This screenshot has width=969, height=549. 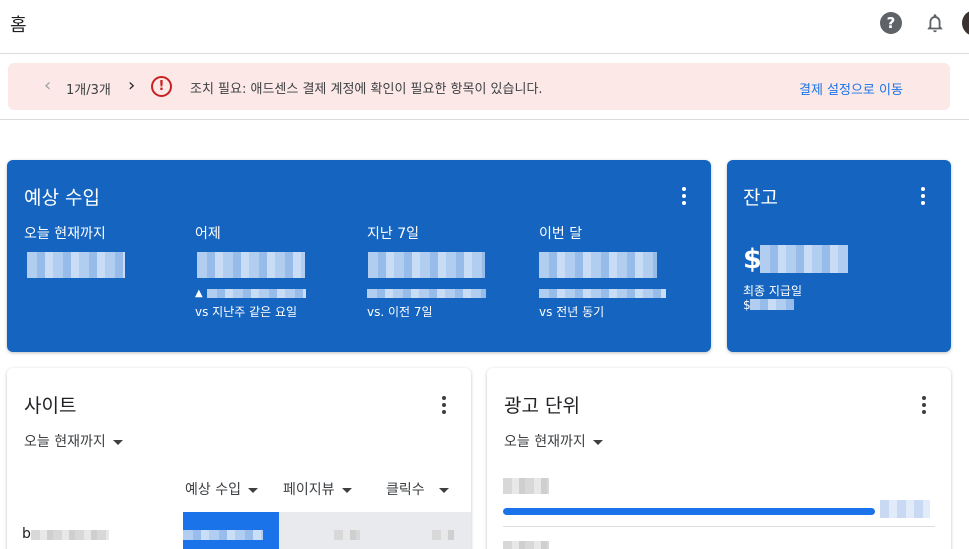 I want to click on site-pageviews-value, so click(x=347, y=535).